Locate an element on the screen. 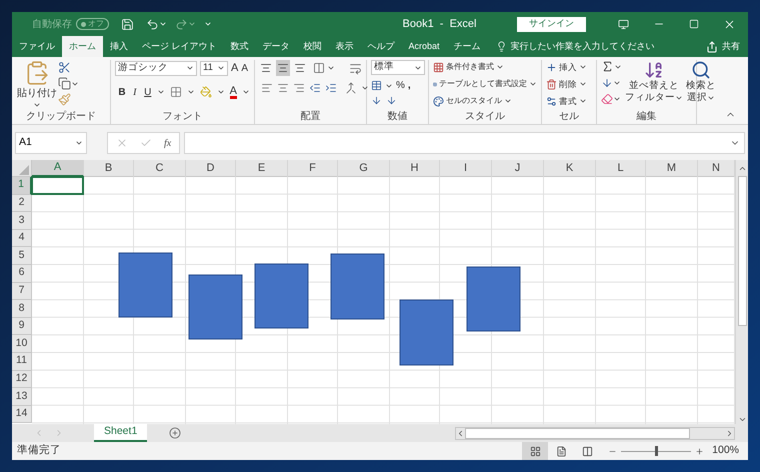 This screenshot has height=472, width=760. font-size-dropdown: 11 is located at coordinates (214, 68).